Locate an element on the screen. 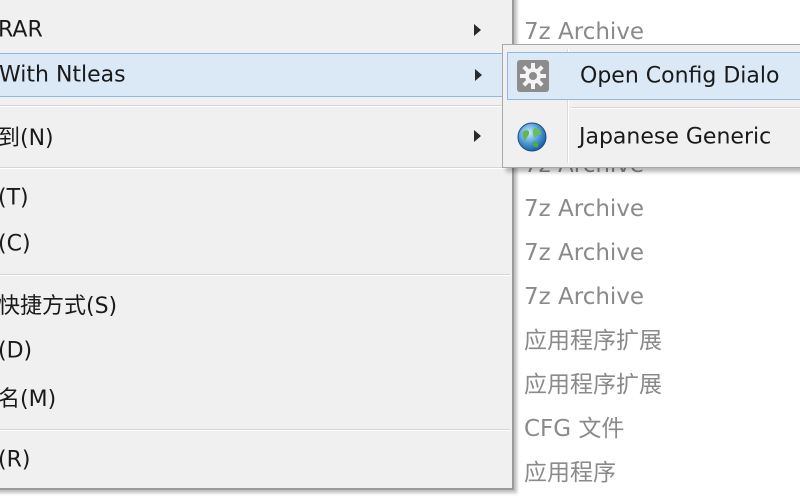 The height and width of the screenshot is (500, 800). globe-icon is located at coordinates (532, 137).